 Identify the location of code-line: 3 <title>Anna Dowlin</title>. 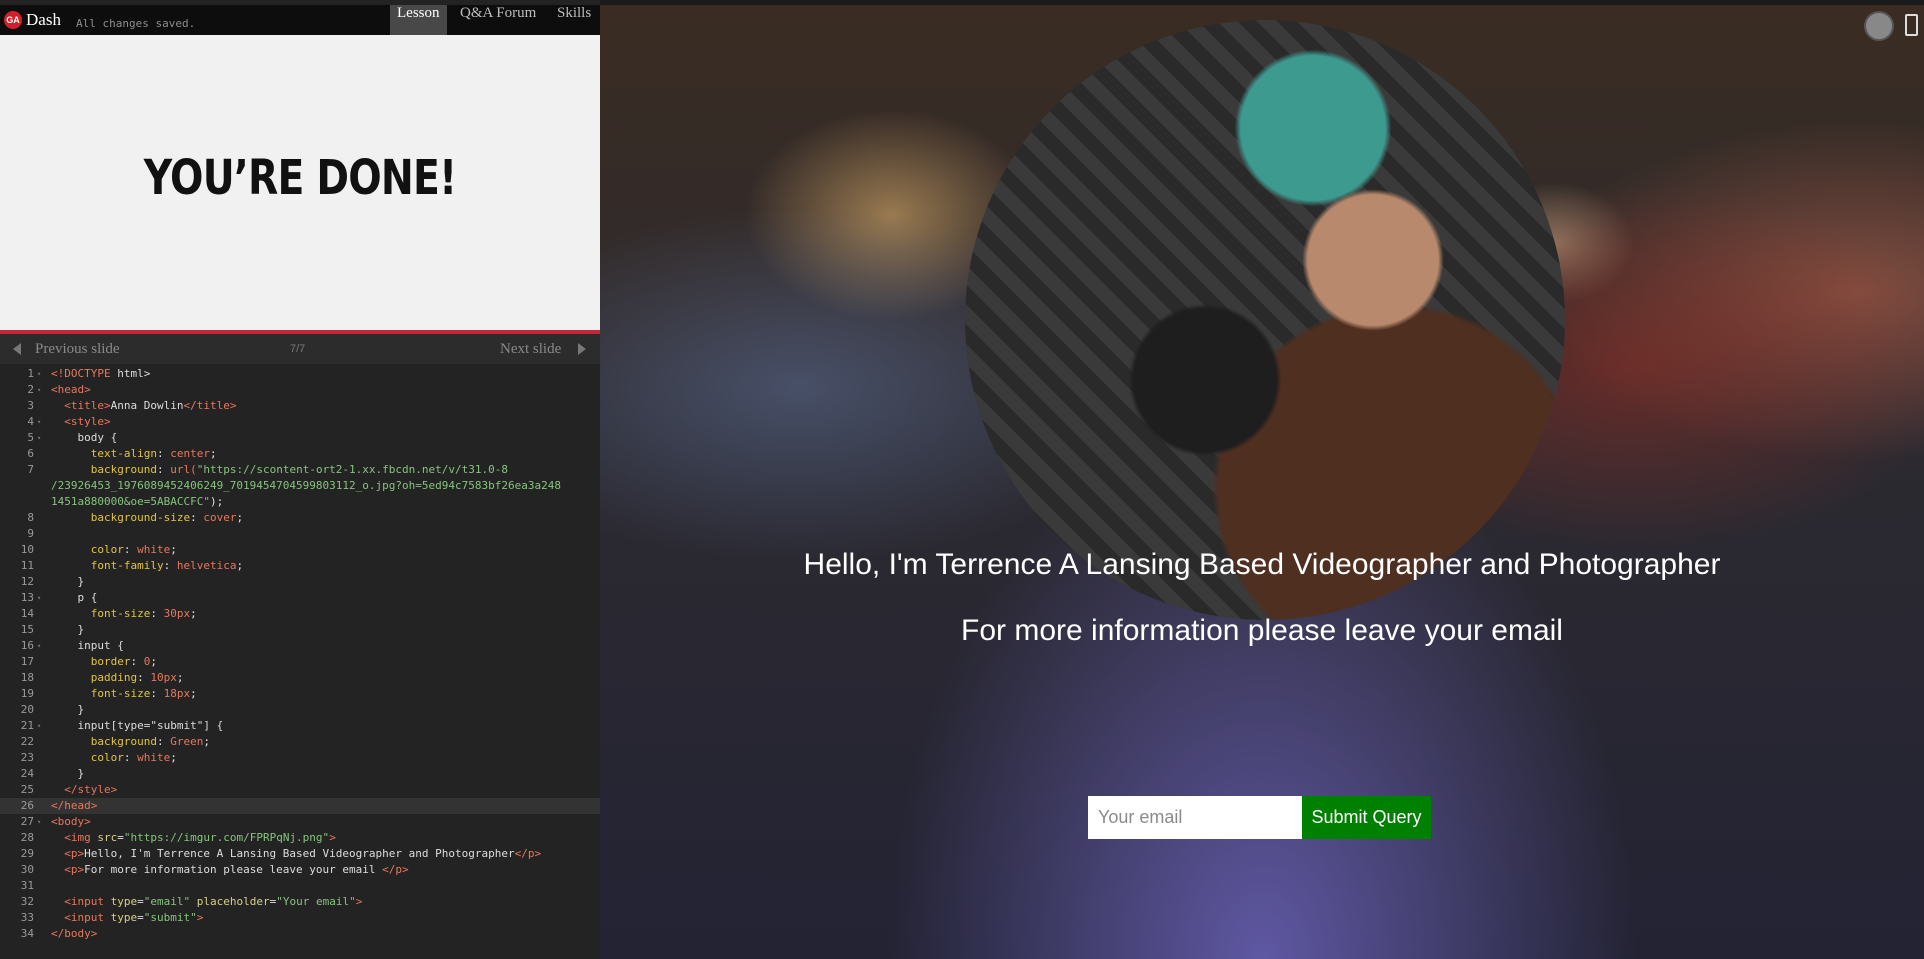
(300, 406).